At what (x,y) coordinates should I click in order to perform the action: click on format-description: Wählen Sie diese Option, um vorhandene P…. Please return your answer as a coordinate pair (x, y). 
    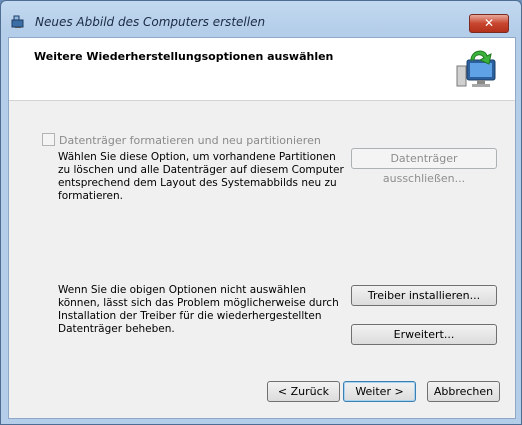
    Looking at the image, I should click on (201, 176).